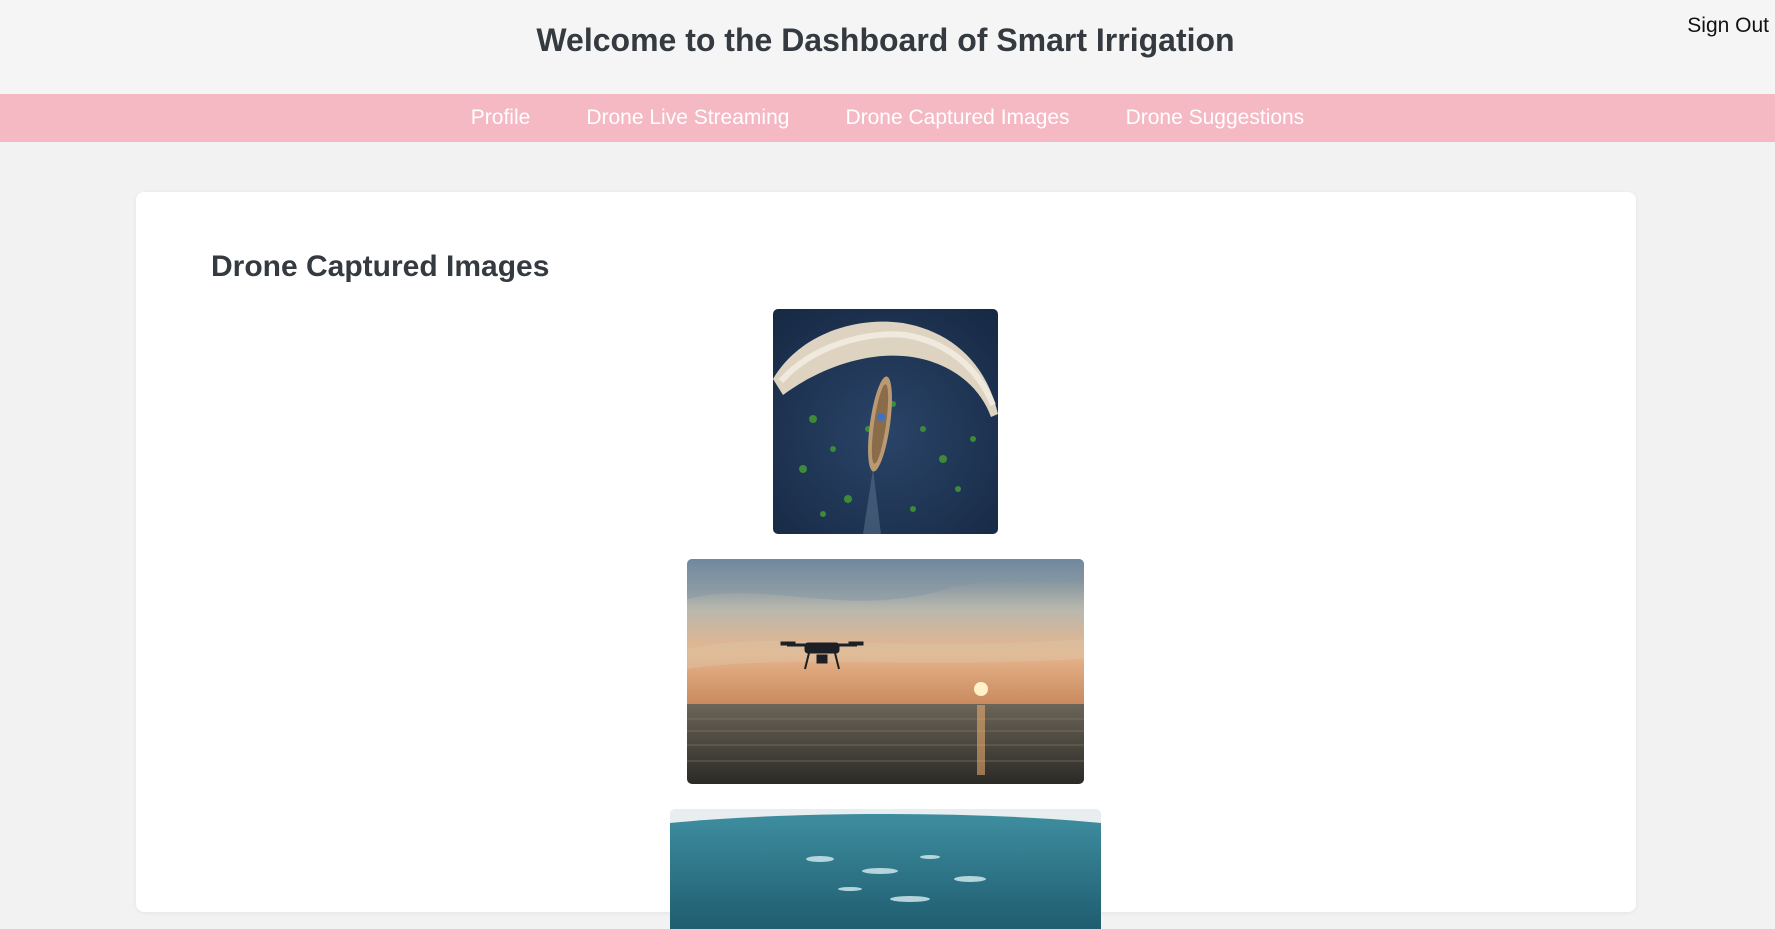 This screenshot has width=1775, height=929. I want to click on nav-item-drone-suggestions: Drone Suggestions, so click(1215, 118).